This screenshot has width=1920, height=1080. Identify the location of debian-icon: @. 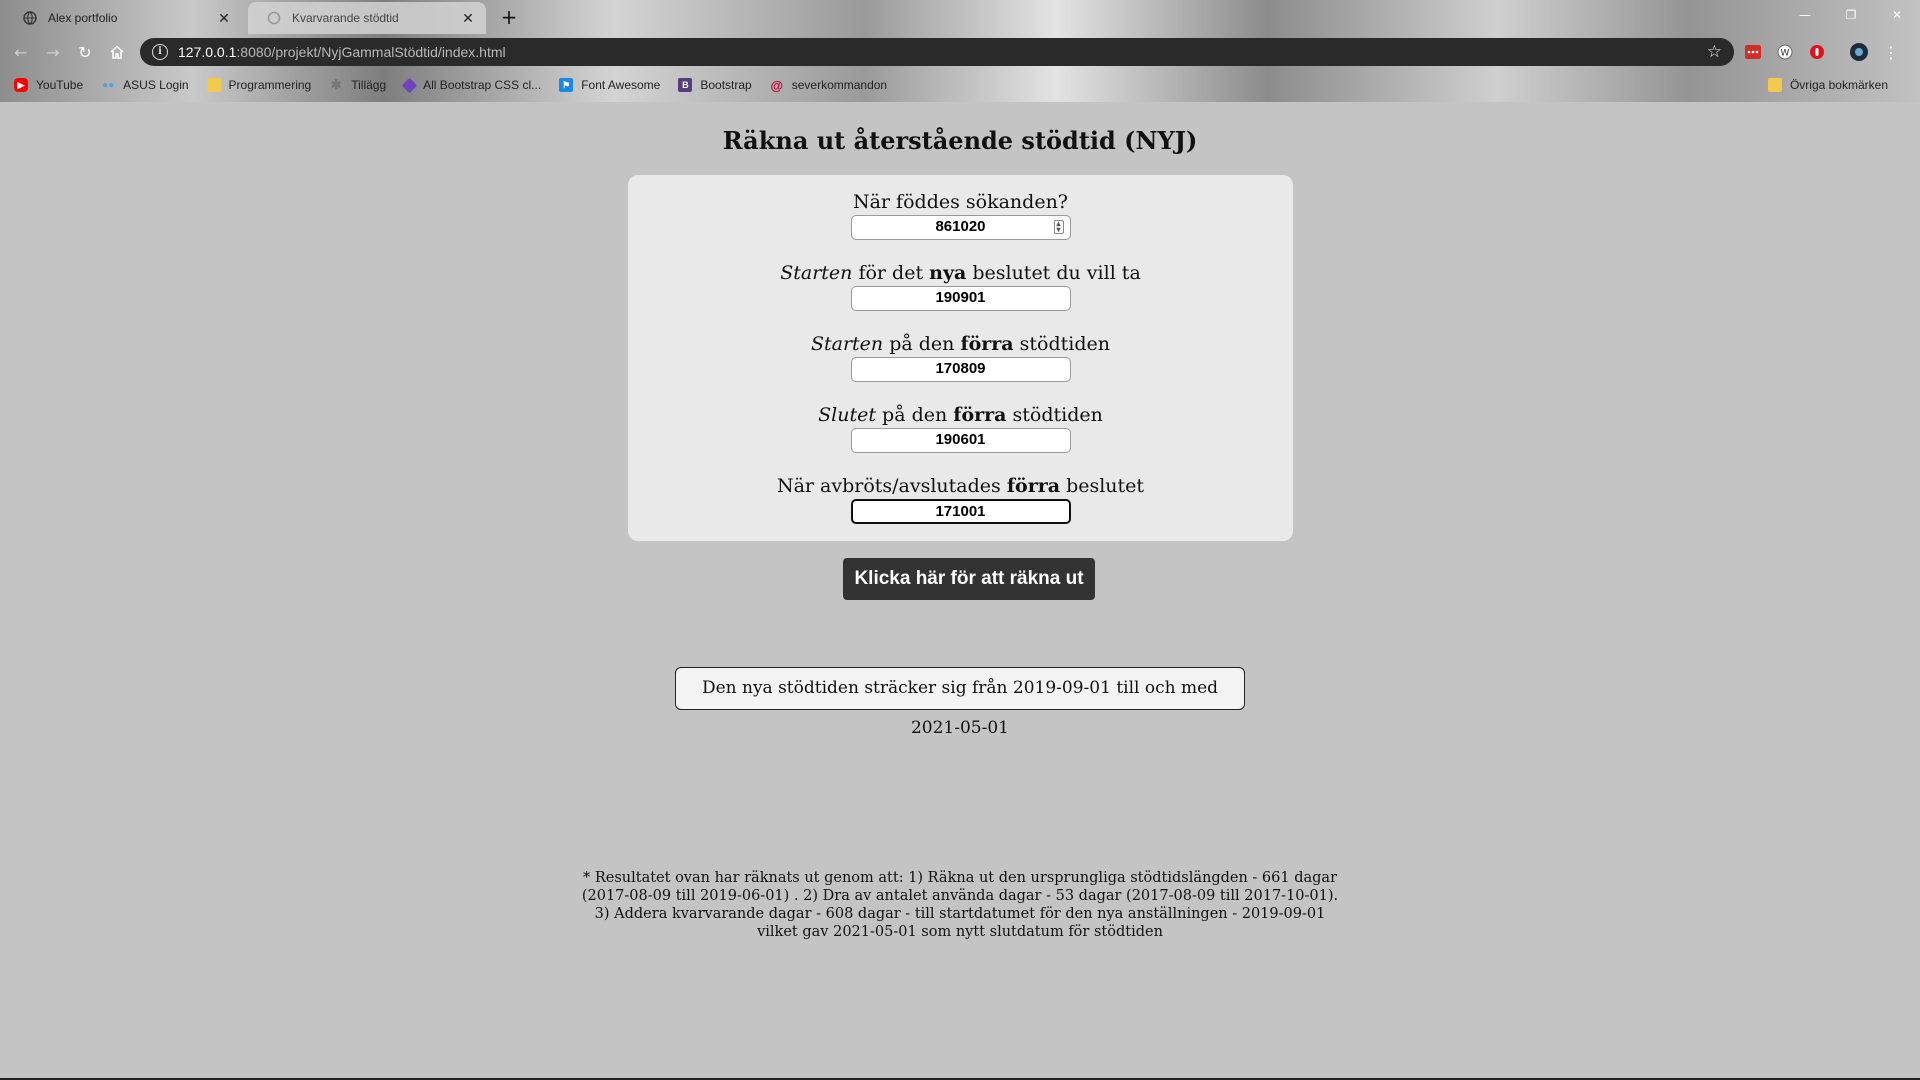
(777, 85).